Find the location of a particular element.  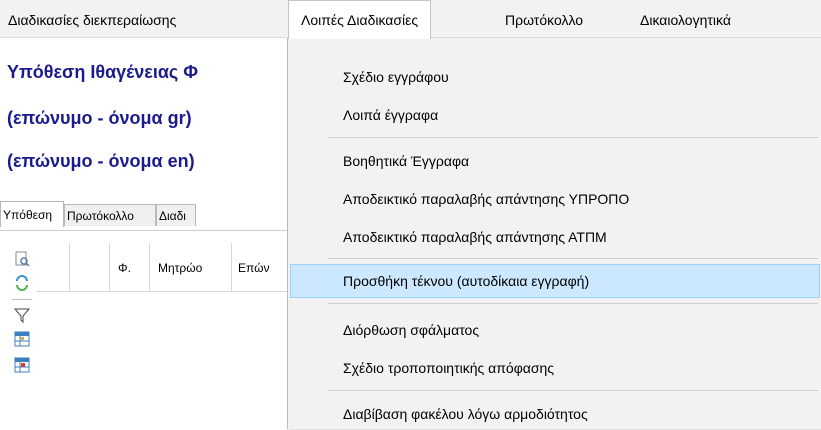

menu-item-voithitika-eggrafa: Βοηθητικά Έγγραφα is located at coordinates (406, 161).